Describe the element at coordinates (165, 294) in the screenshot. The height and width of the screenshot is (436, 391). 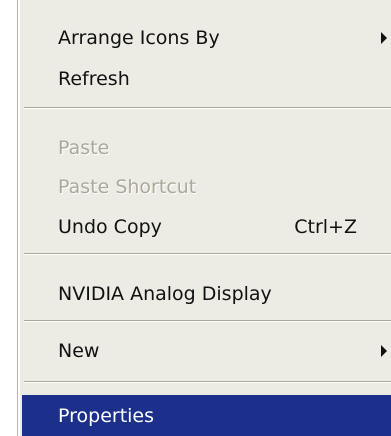
I see `menu-item-label: NVIDIA Analog Display` at that location.